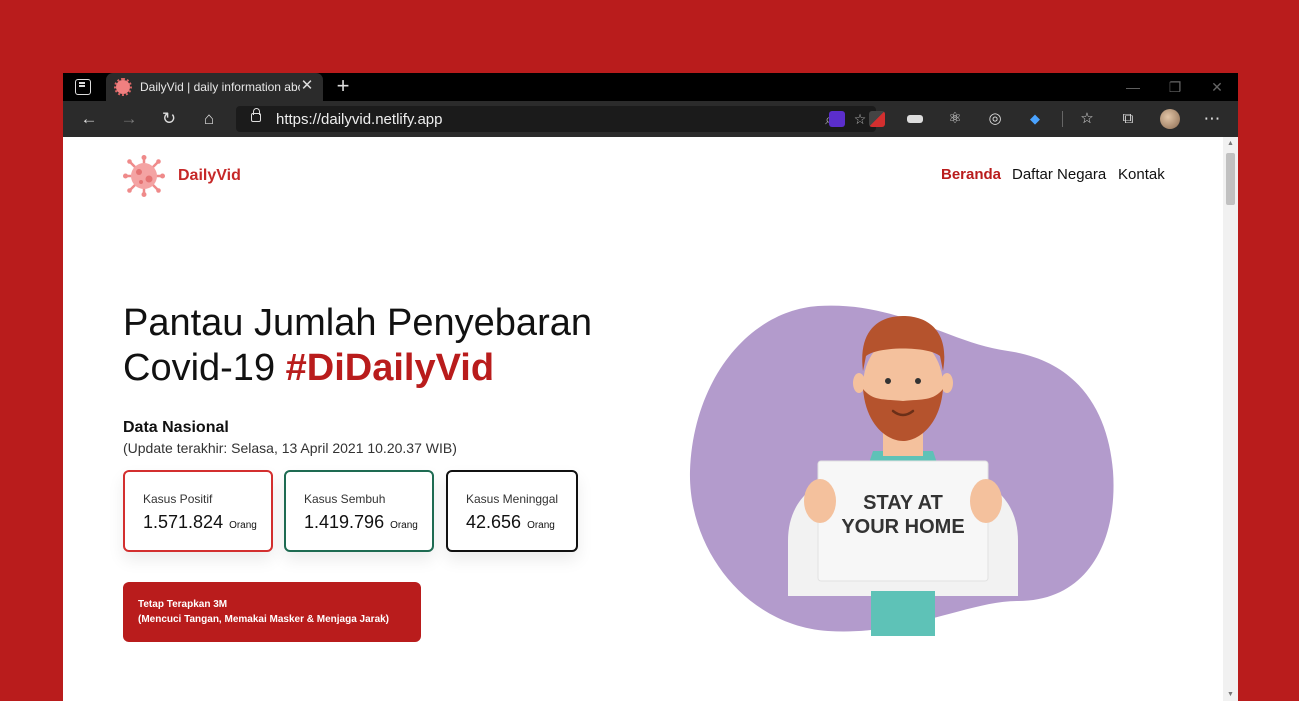 This screenshot has width=1299, height=701. I want to click on card-value: 1.571.824 Orang, so click(200, 522).